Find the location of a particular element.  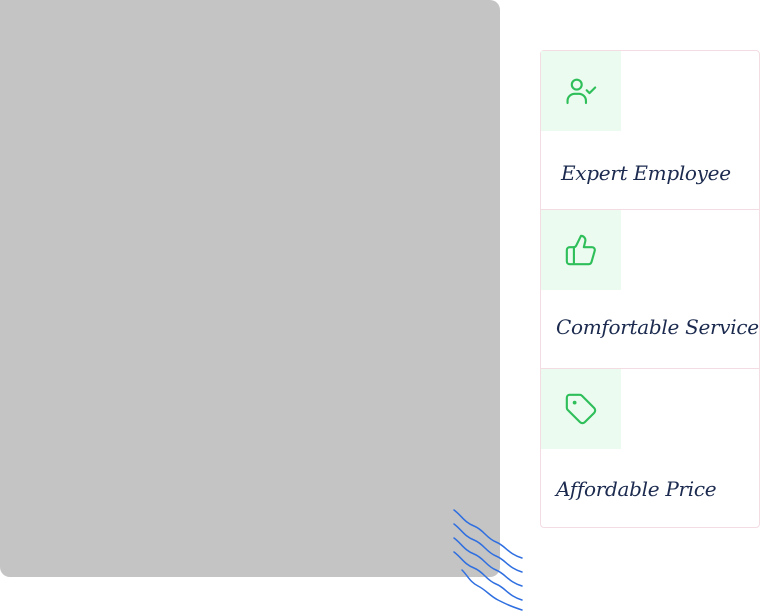

price-tag-icon is located at coordinates (581, 409).